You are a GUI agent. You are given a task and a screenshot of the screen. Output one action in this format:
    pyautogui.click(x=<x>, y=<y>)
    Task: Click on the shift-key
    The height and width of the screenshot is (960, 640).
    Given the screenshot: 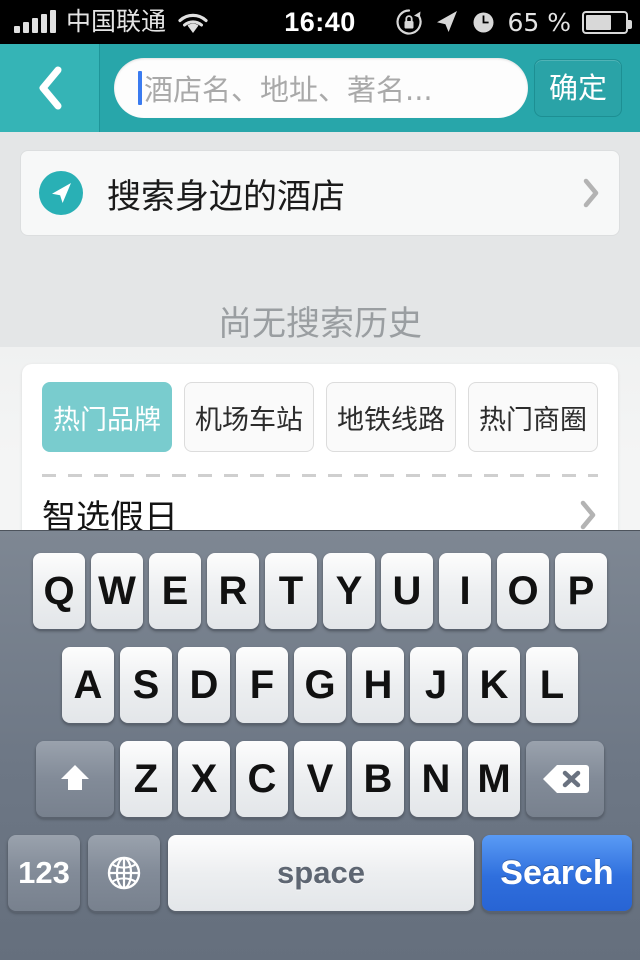 What is the action you would take?
    pyautogui.click(x=75, y=779)
    